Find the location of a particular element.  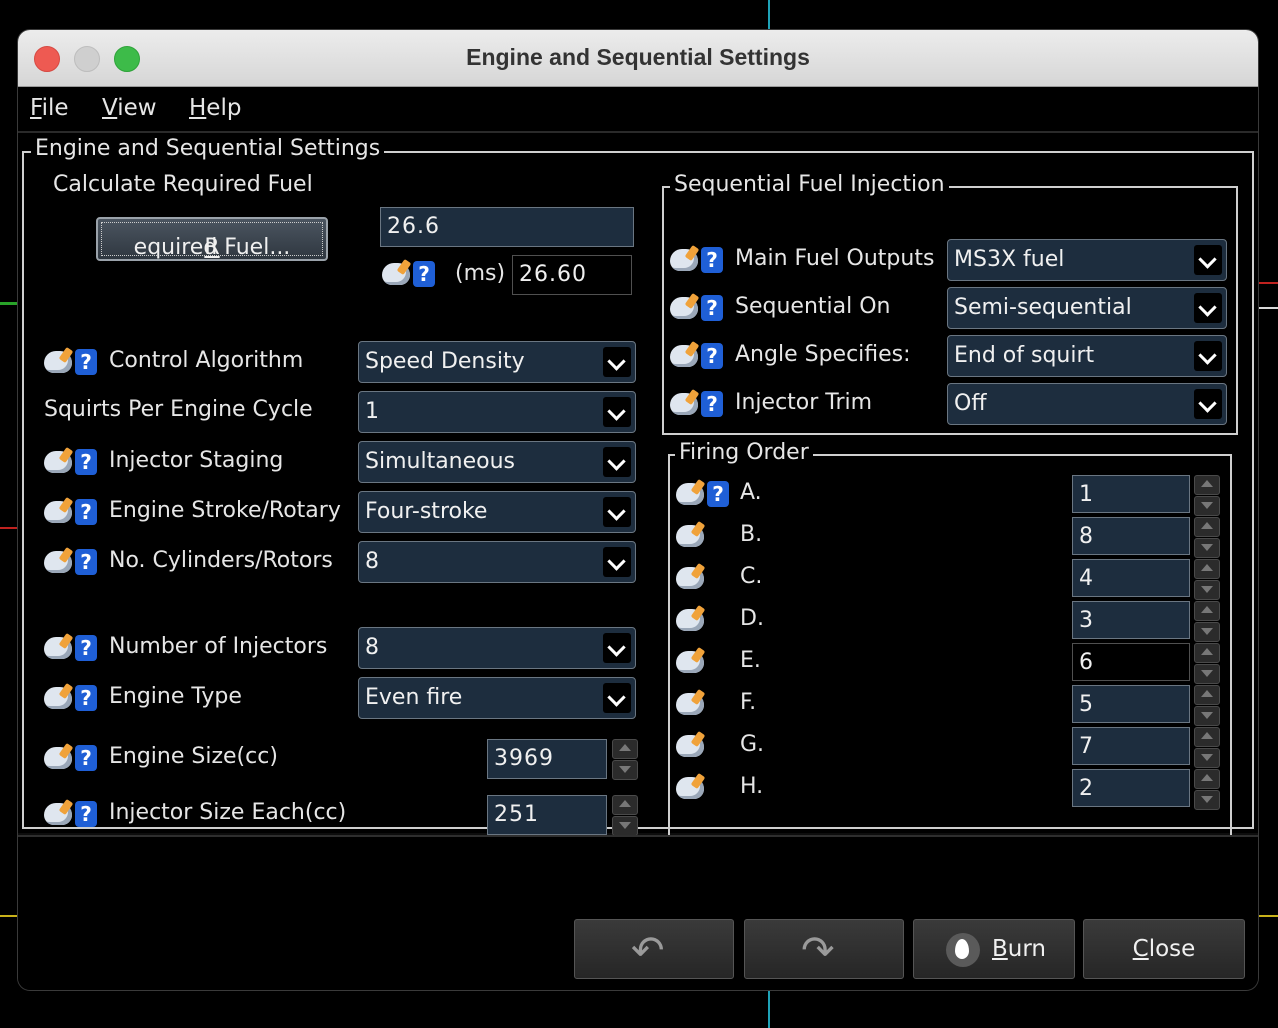

menu-help: Help is located at coordinates (215, 108).